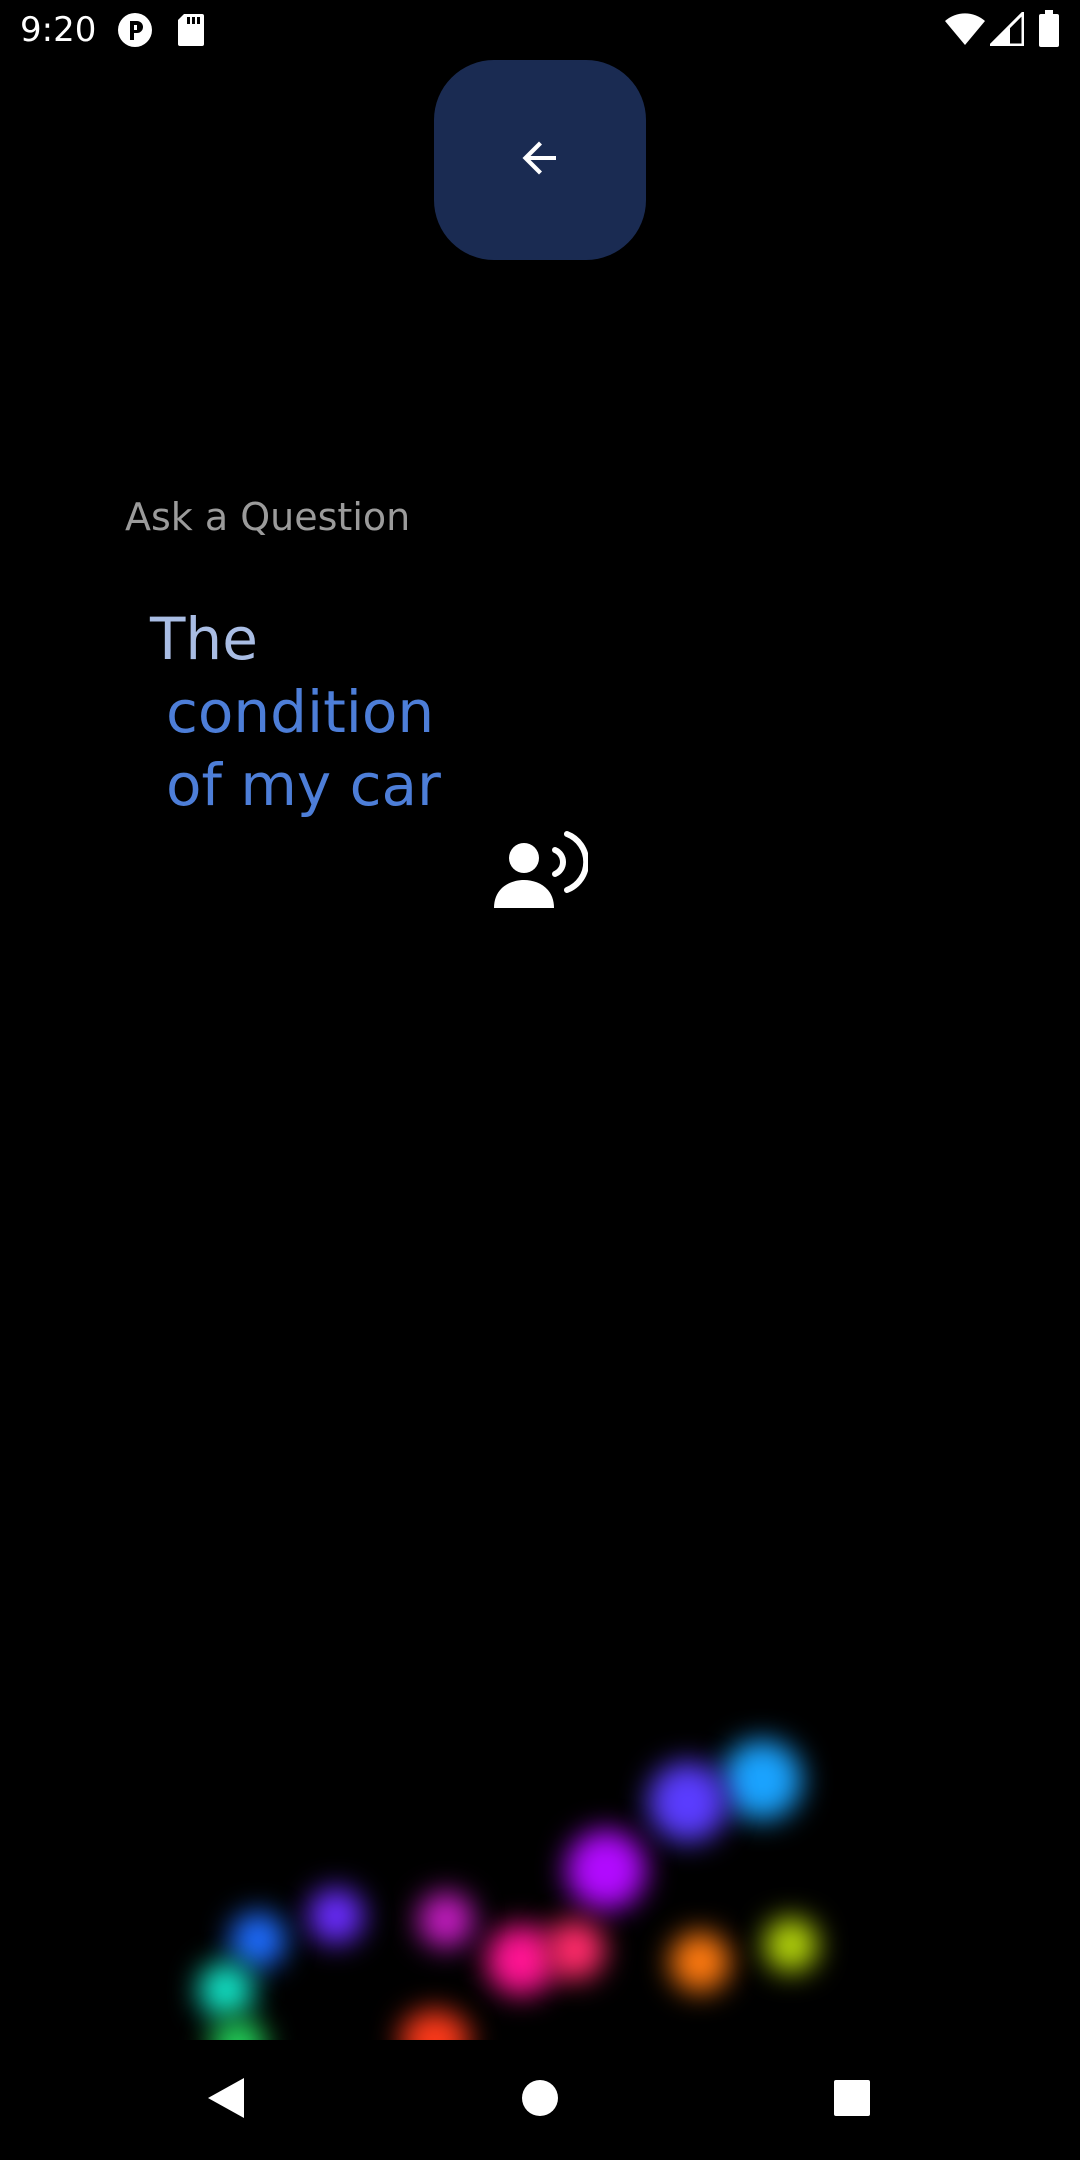 This screenshot has width=1080, height=2160. What do you see at coordinates (303, 785) in the screenshot?
I see `question-line-3: of my car` at bounding box center [303, 785].